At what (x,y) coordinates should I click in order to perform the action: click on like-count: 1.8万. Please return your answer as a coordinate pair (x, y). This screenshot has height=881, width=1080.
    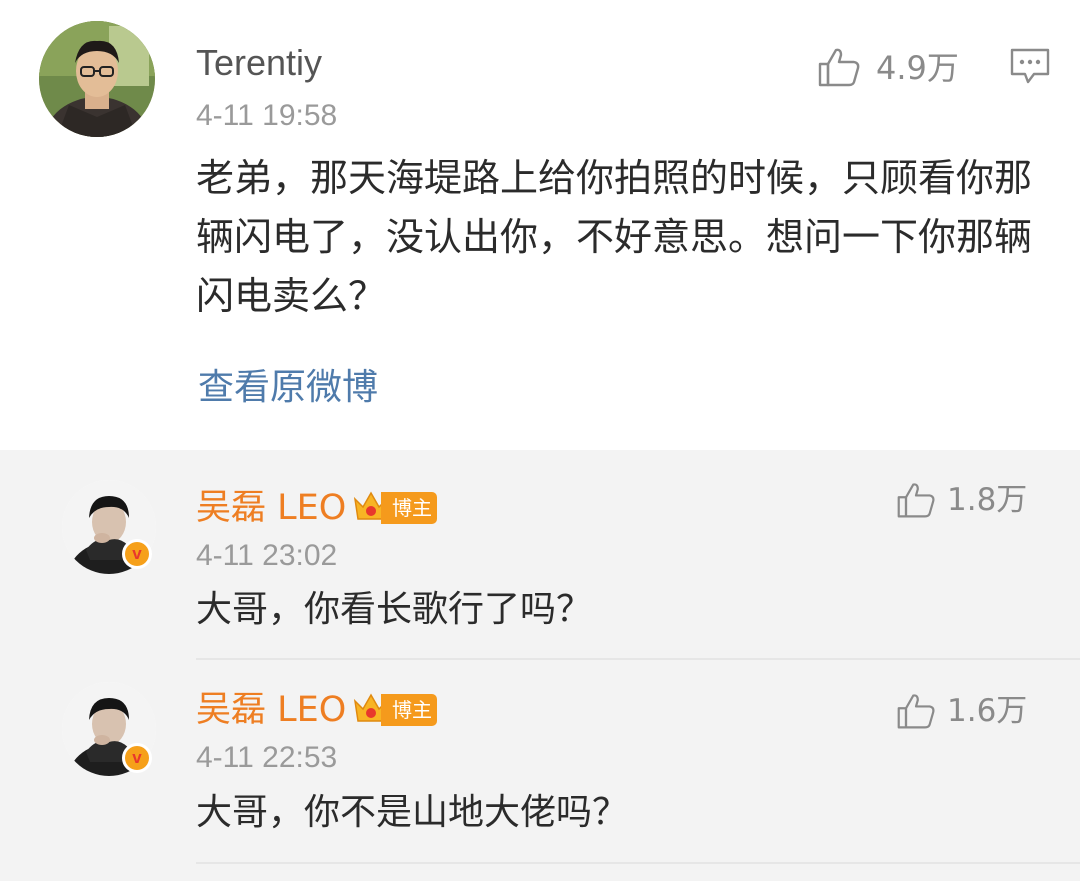
    Looking at the image, I should click on (987, 500).